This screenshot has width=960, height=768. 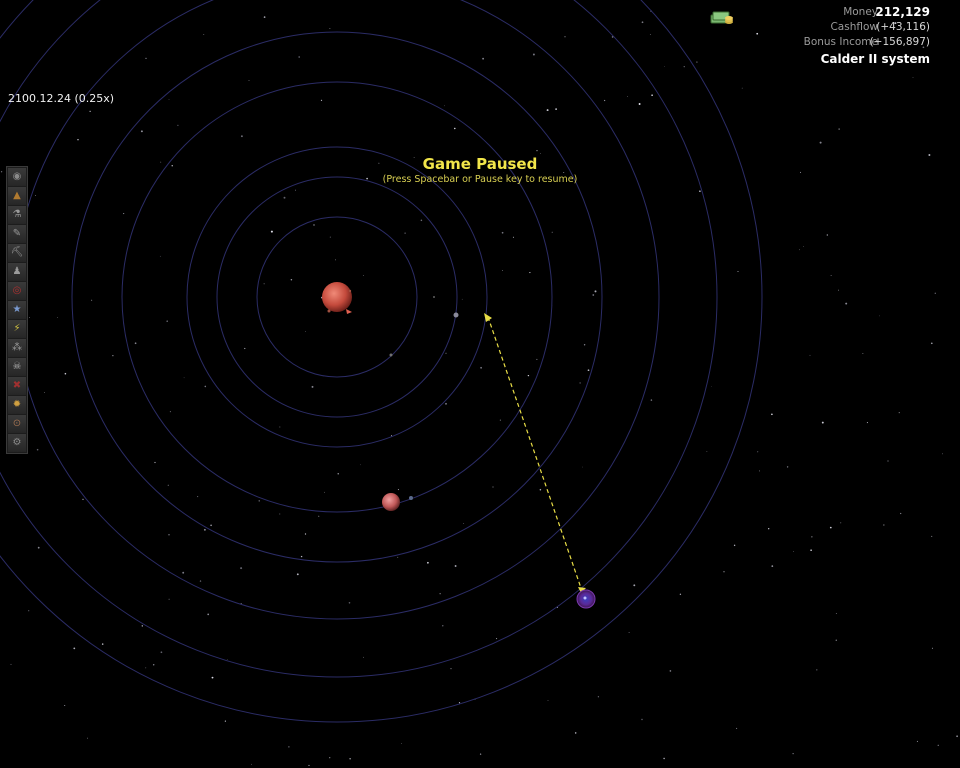 What do you see at coordinates (17, 329) in the screenshot?
I see `energy-icon: ⚡` at bounding box center [17, 329].